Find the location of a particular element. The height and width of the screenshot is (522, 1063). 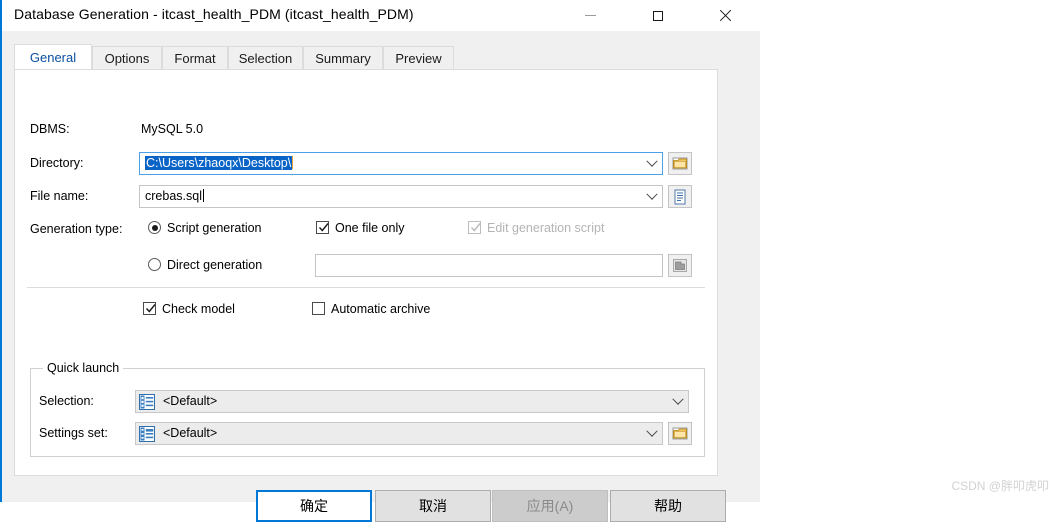

help-button: 帮助 is located at coordinates (668, 506).